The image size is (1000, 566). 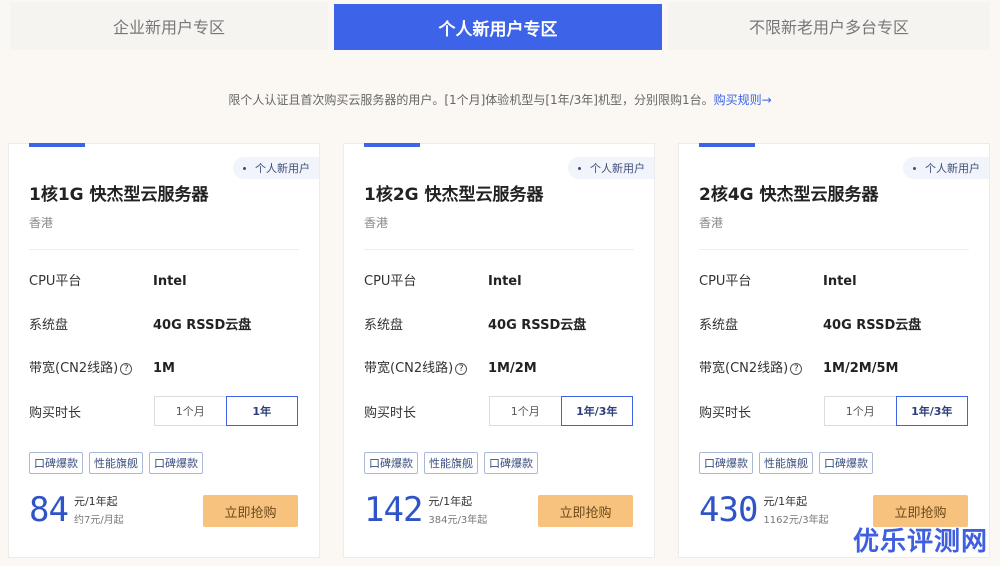 I want to click on price-sub: 约7元/月起, so click(x=98, y=520).